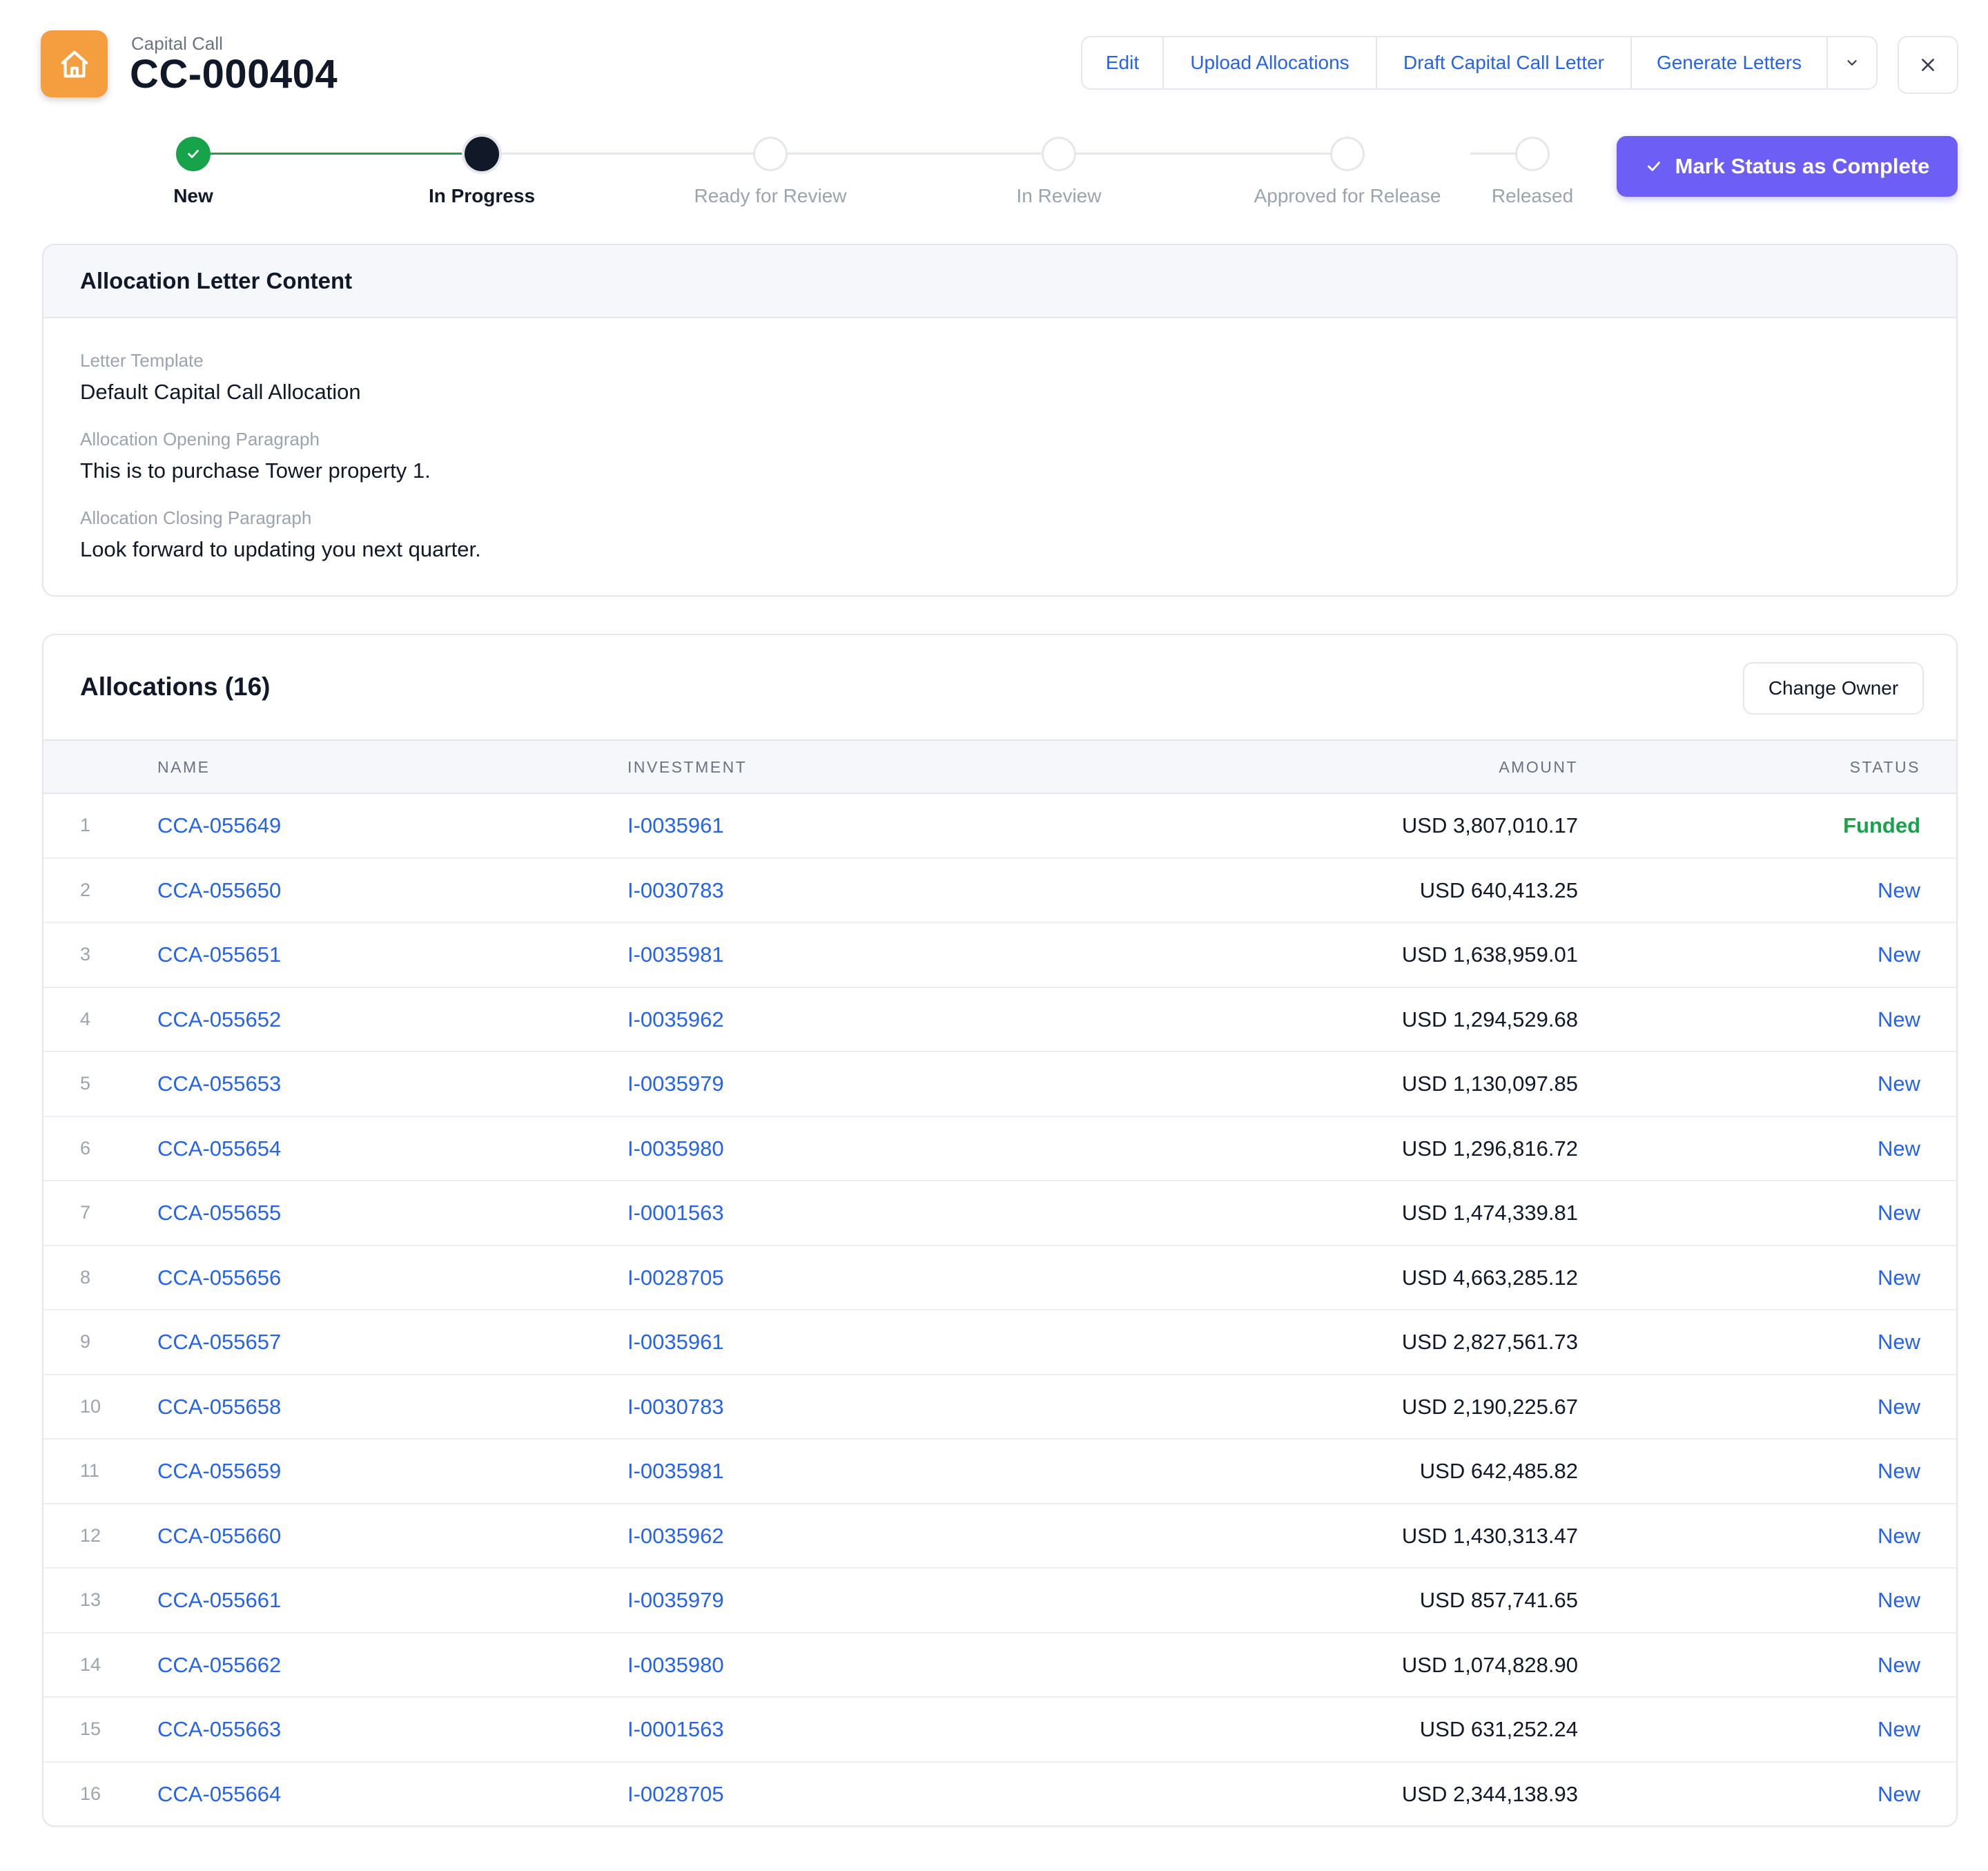 The width and height of the screenshot is (1988, 1871). What do you see at coordinates (1532, 154) in the screenshot?
I see `step-released-dot` at bounding box center [1532, 154].